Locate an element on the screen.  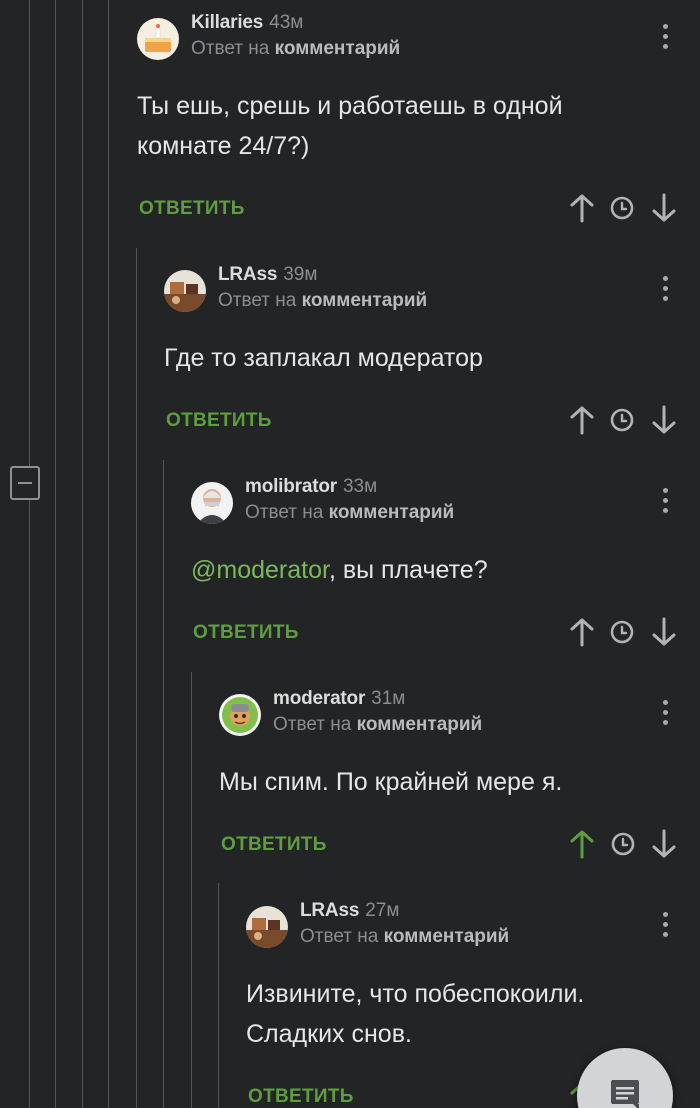
comment-text: Мы спим. По крайней мере я. is located at coordinates (459, 774).